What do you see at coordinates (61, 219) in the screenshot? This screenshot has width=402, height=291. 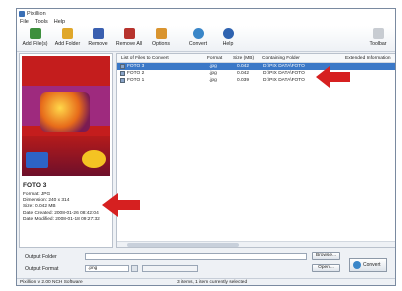 I see `info-date-modified: Date Modified: 2008-01-18 09:27:32` at bounding box center [61, 219].